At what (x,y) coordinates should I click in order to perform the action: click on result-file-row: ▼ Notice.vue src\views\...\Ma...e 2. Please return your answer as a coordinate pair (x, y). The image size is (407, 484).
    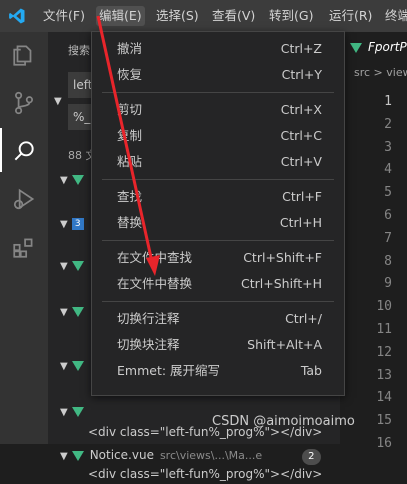
    Looking at the image, I should click on (200, 455).